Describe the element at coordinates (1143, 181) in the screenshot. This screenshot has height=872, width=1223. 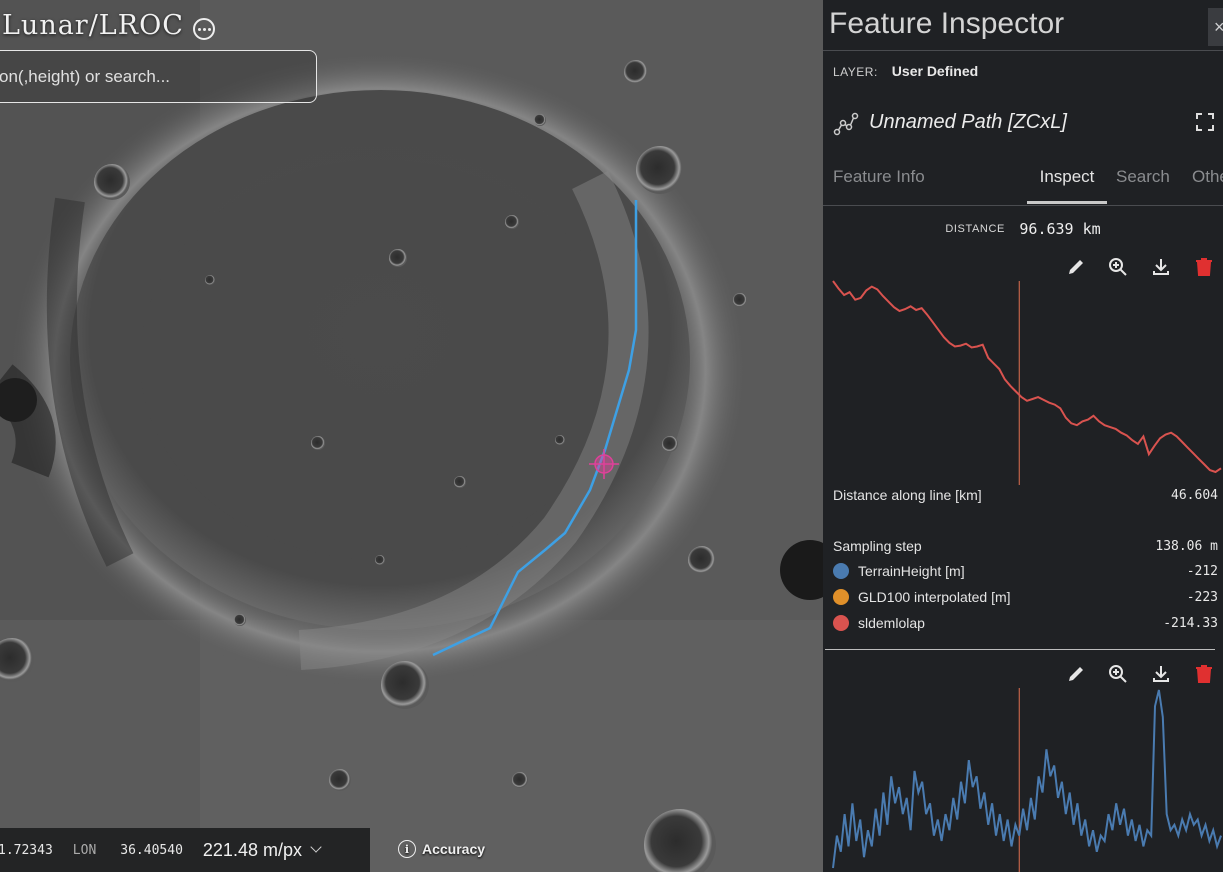
I see `tab-search: Search` at that location.